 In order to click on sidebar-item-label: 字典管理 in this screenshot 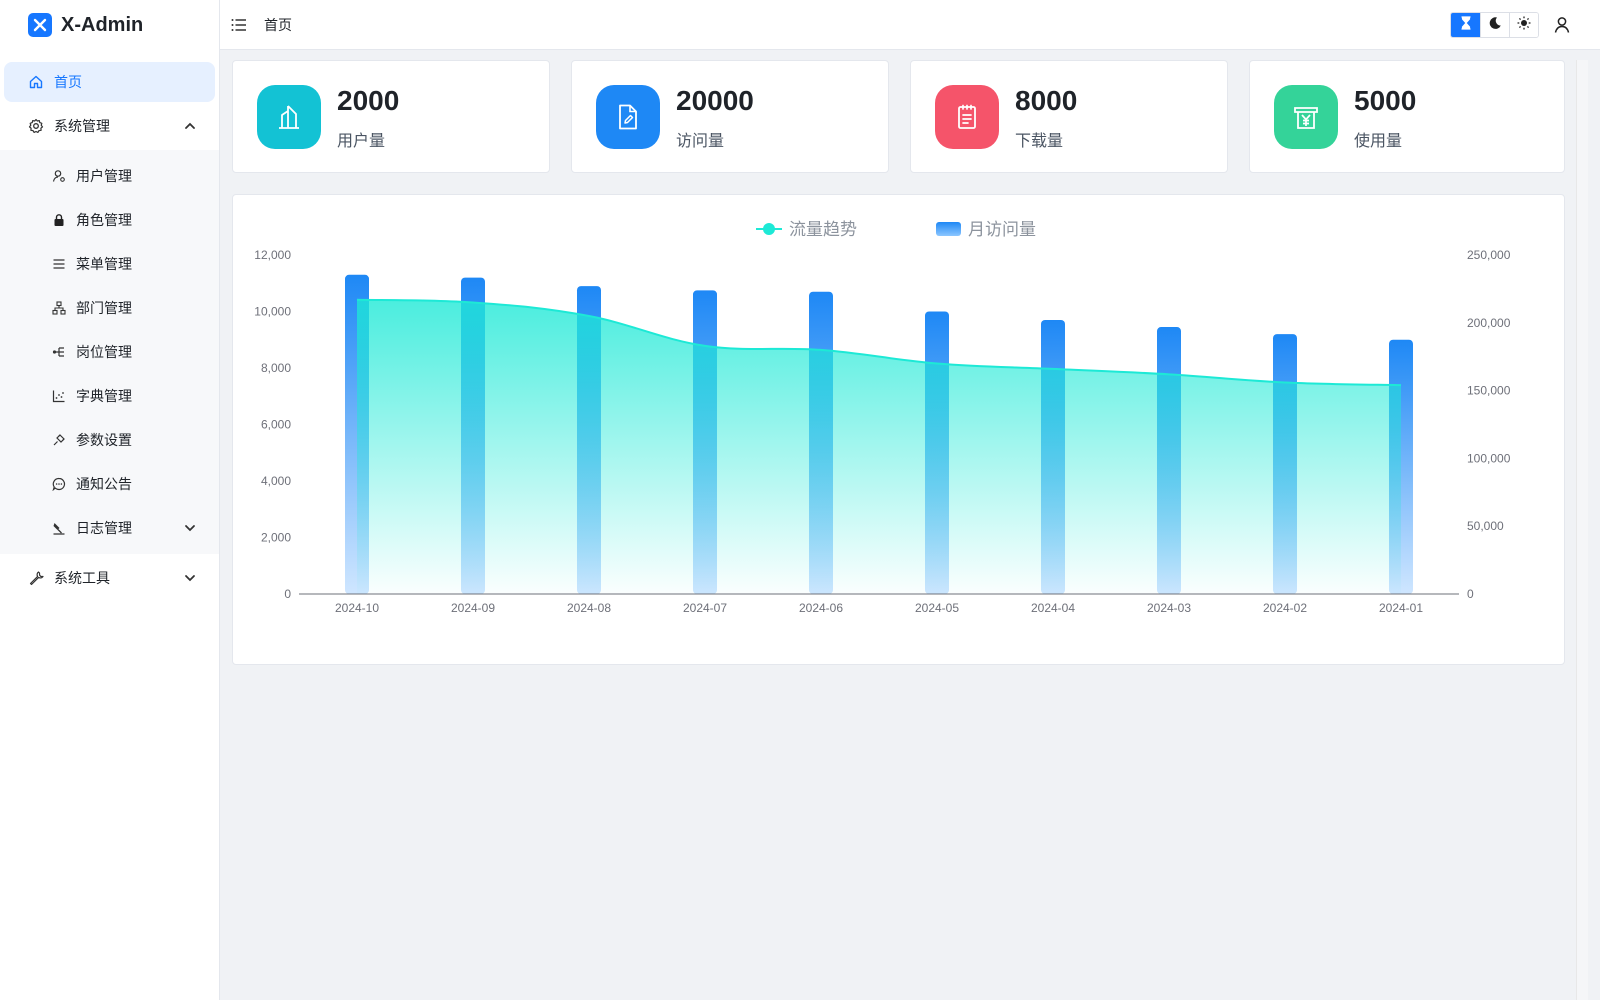, I will do `click(104, 396)`.